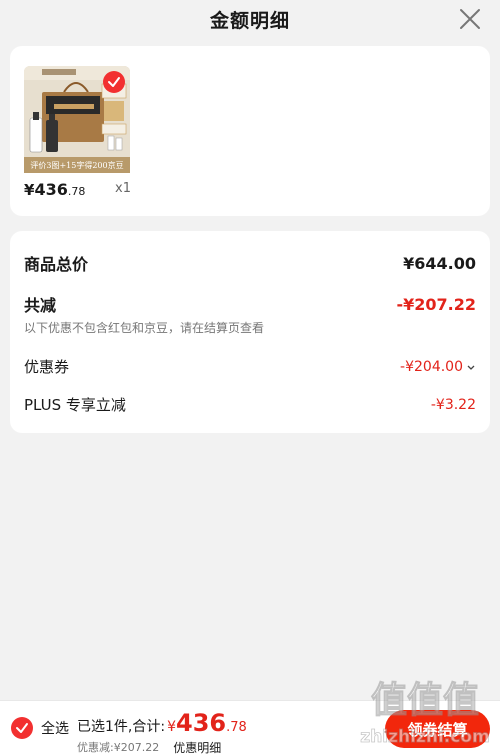  What do you see at coordinates (437, 729) in the screenshot?
I see `checkout-button: 领券结算` at bounding box center [437, 729].